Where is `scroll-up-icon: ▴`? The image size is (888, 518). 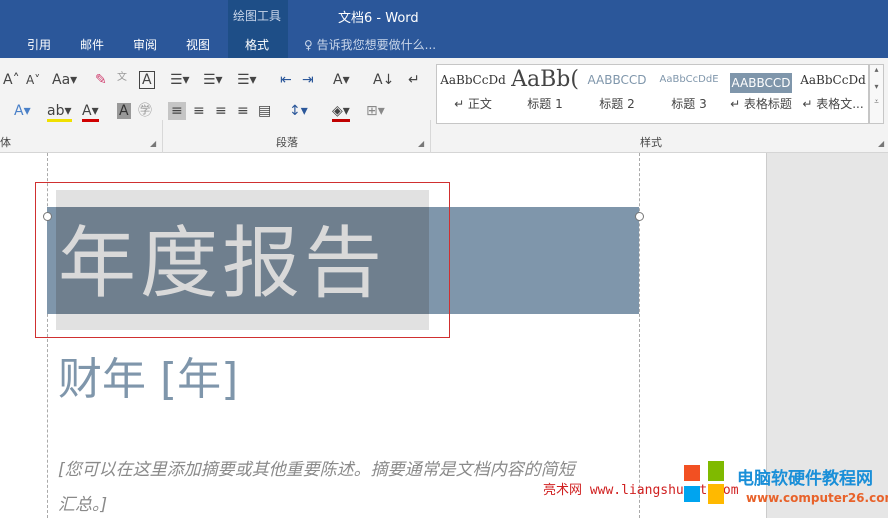 scroll-up-icon: ▴ is located at coordinates (876, 69).